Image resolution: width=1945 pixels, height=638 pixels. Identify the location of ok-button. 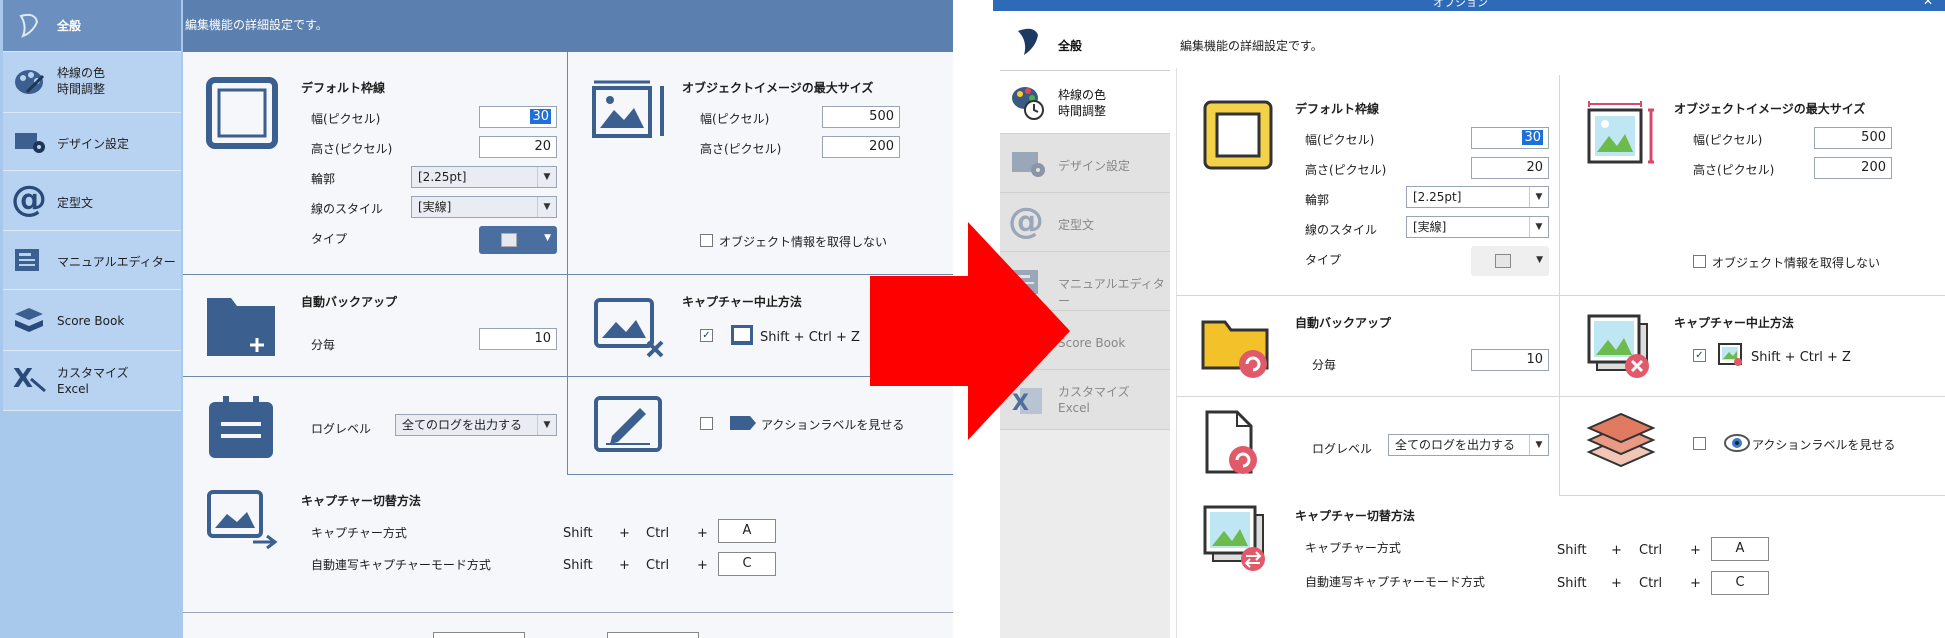
(479, 635).